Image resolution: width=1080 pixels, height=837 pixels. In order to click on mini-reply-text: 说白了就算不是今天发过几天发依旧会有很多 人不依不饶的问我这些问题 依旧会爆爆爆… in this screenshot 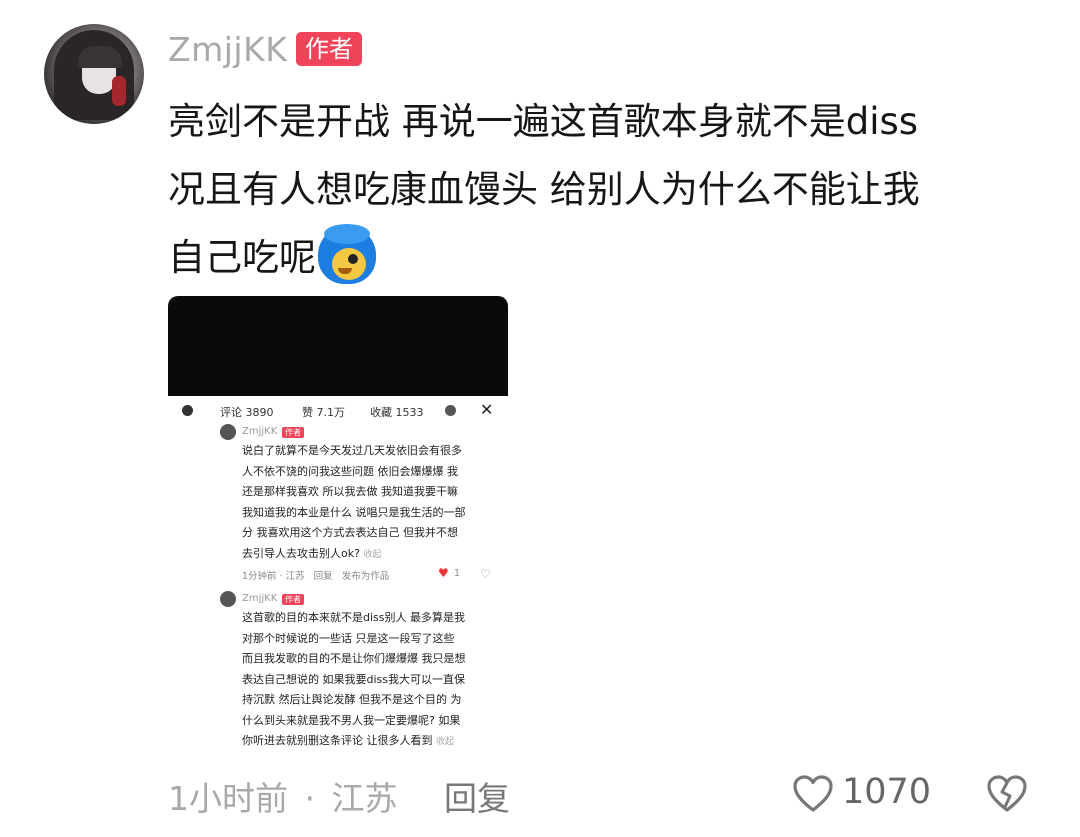, I will do `click(354, 502)`.